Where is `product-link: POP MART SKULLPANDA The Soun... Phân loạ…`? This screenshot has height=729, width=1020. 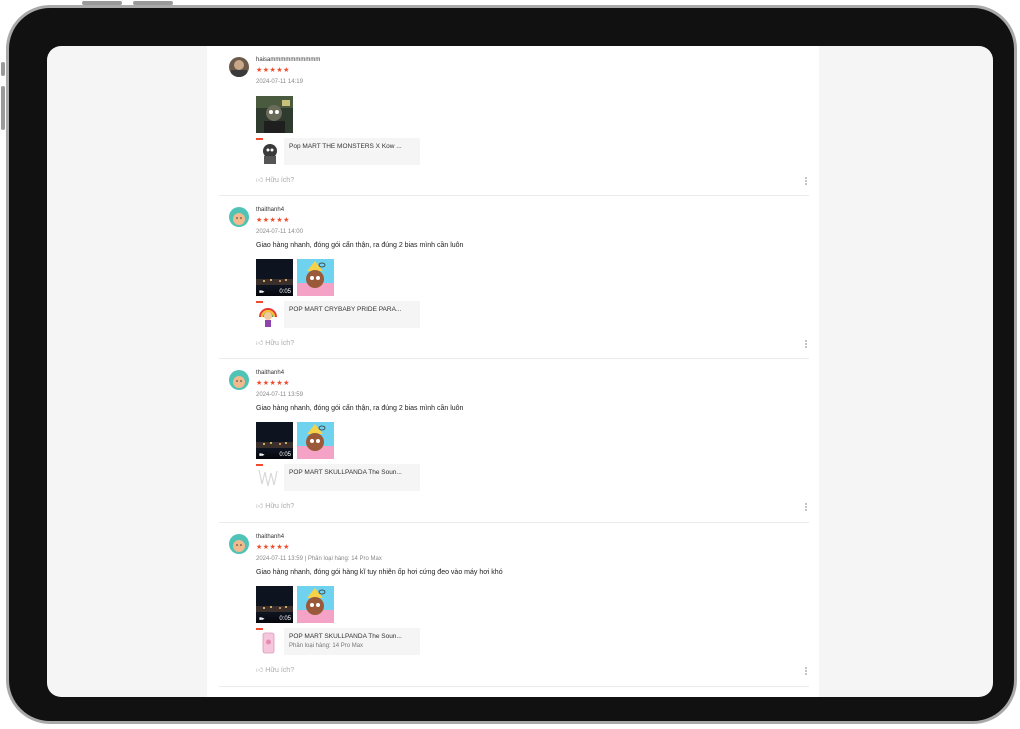 product-link: POP MART SKULLPANDA The Soun... Phân loạ… is located at coordinates (338, 641).